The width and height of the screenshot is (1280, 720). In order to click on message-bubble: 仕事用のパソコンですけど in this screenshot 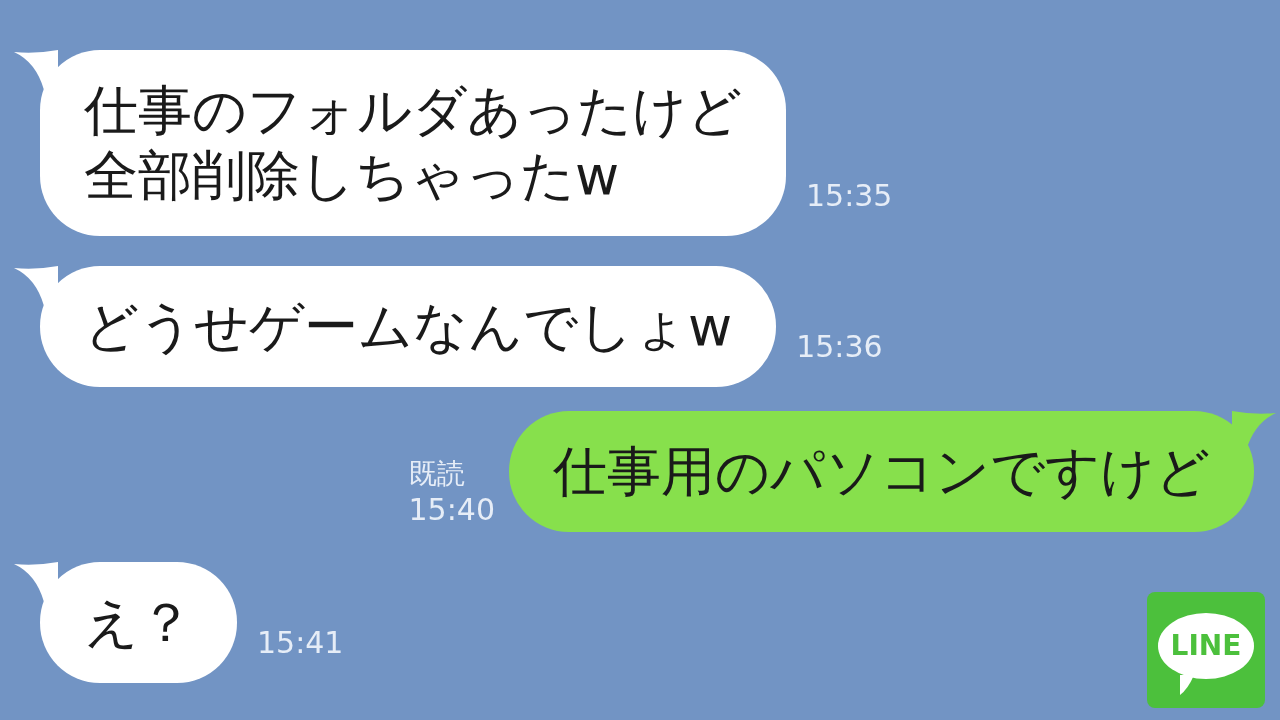, I will do `click(881, 471)`.